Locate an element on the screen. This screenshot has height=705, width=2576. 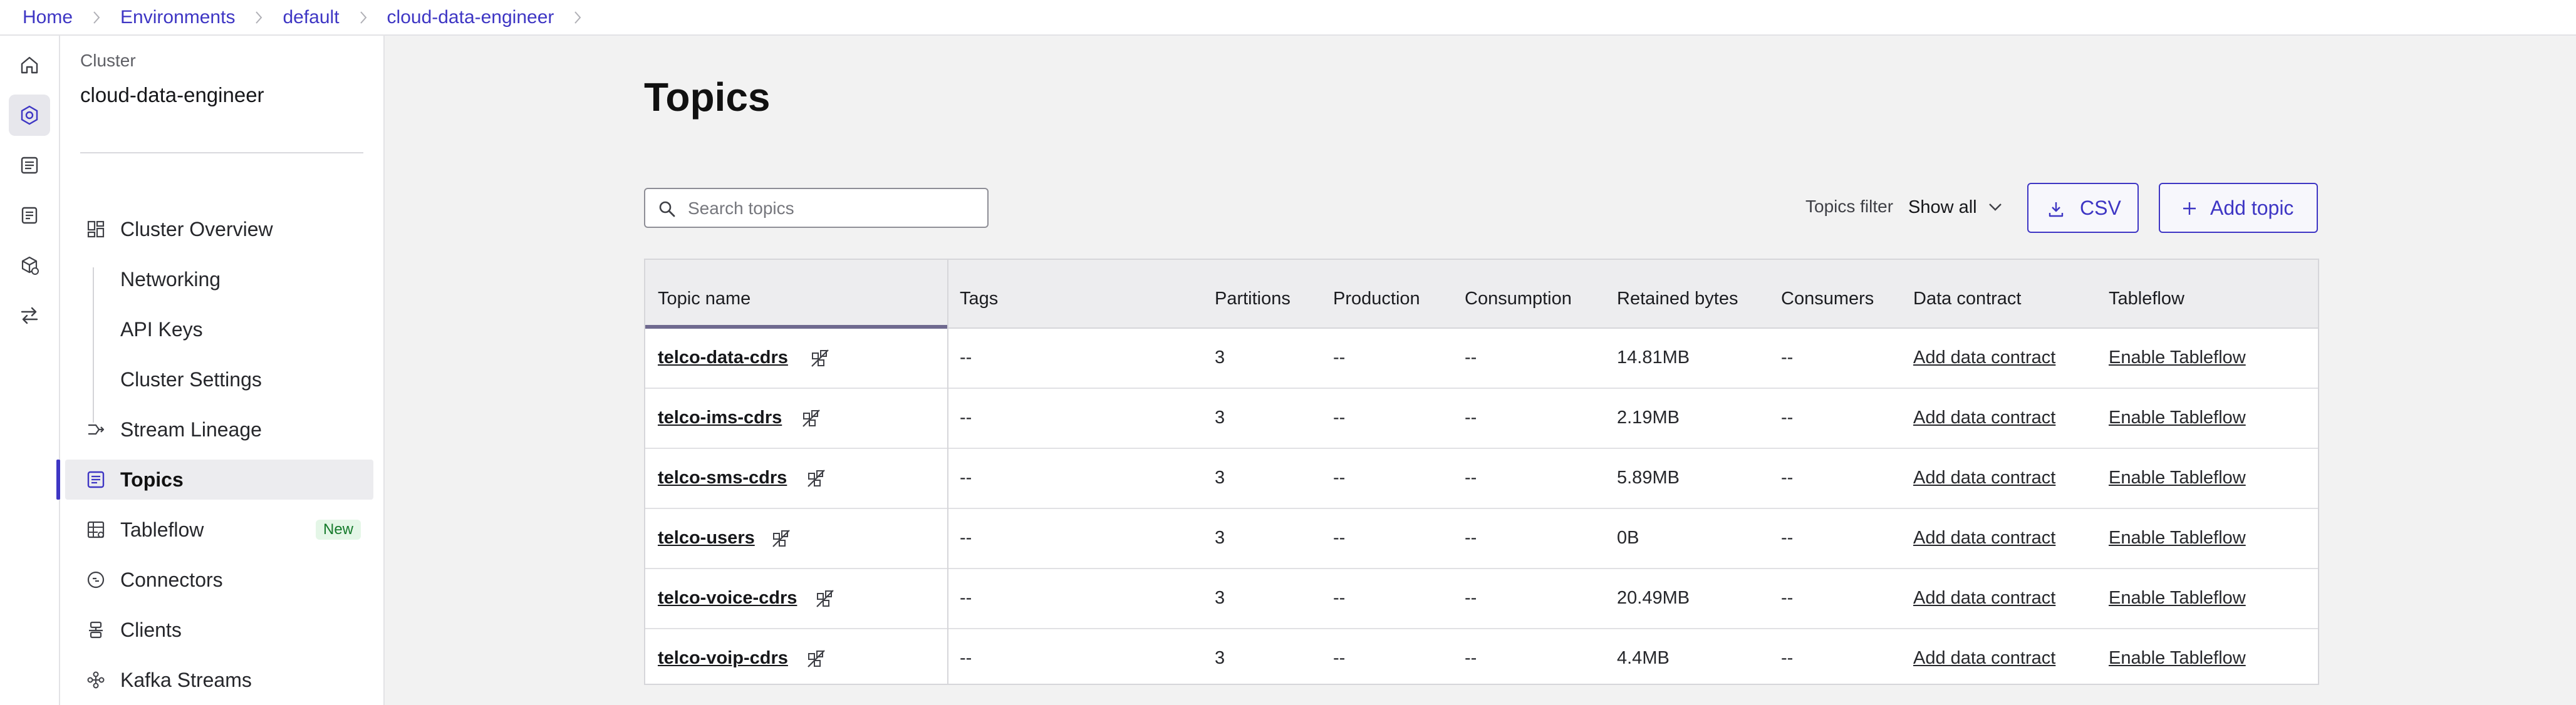
nav-item-label: Connectors is located at coordinates (171, 580).